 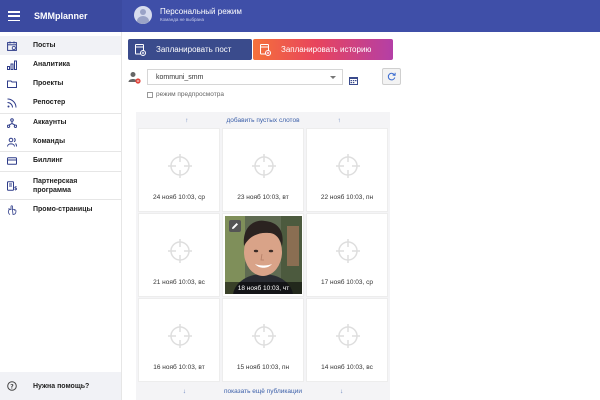 I want to click on sidebar-item-label: Биллинг, so click(x=48, y=160).